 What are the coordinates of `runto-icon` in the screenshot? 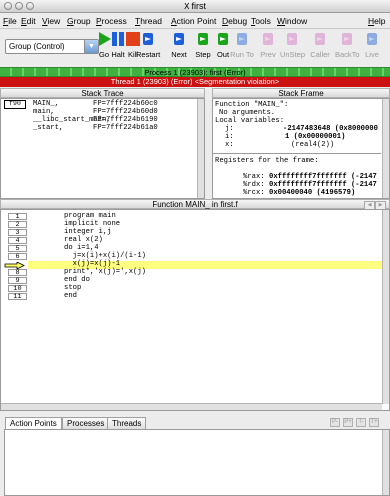 It's located at (242, 39).